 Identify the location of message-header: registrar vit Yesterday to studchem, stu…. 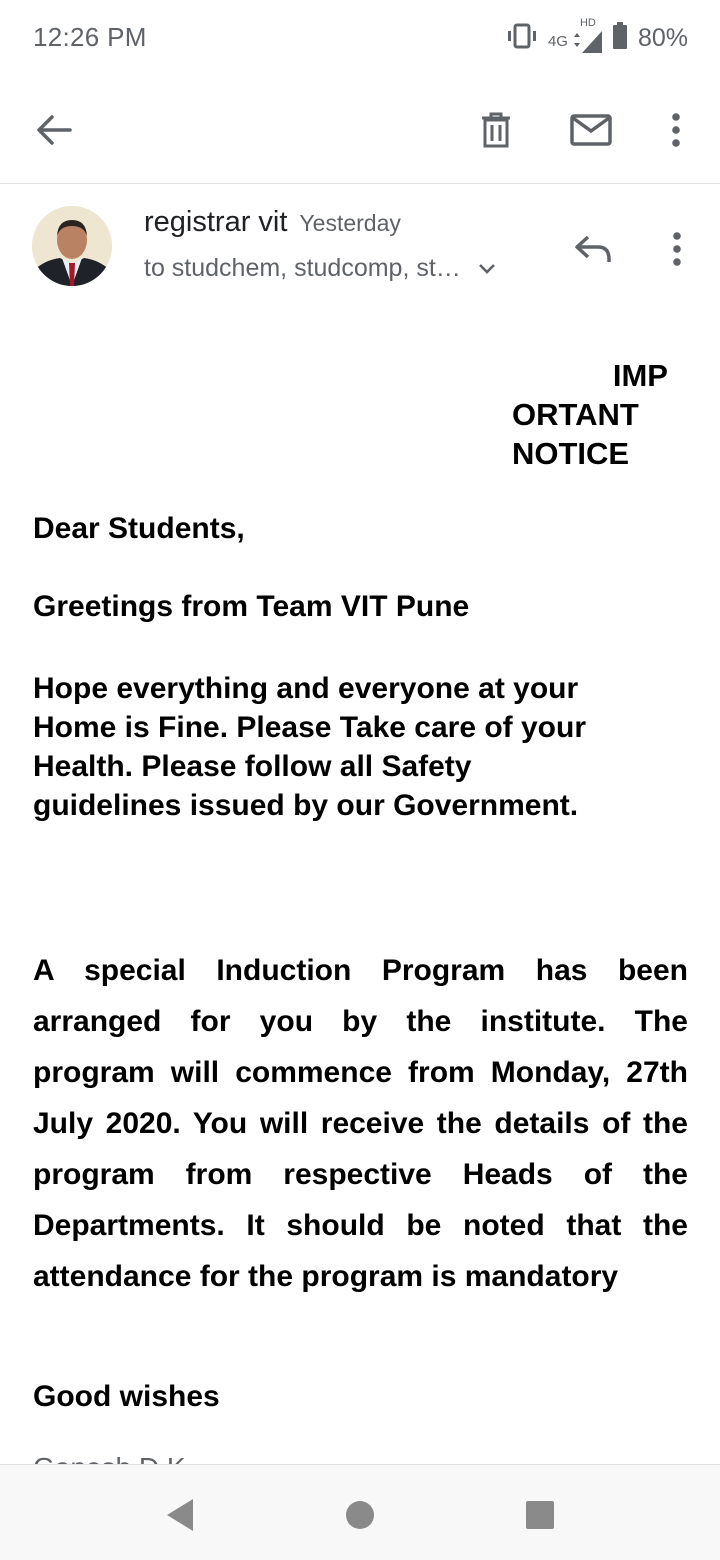
(360, 249).